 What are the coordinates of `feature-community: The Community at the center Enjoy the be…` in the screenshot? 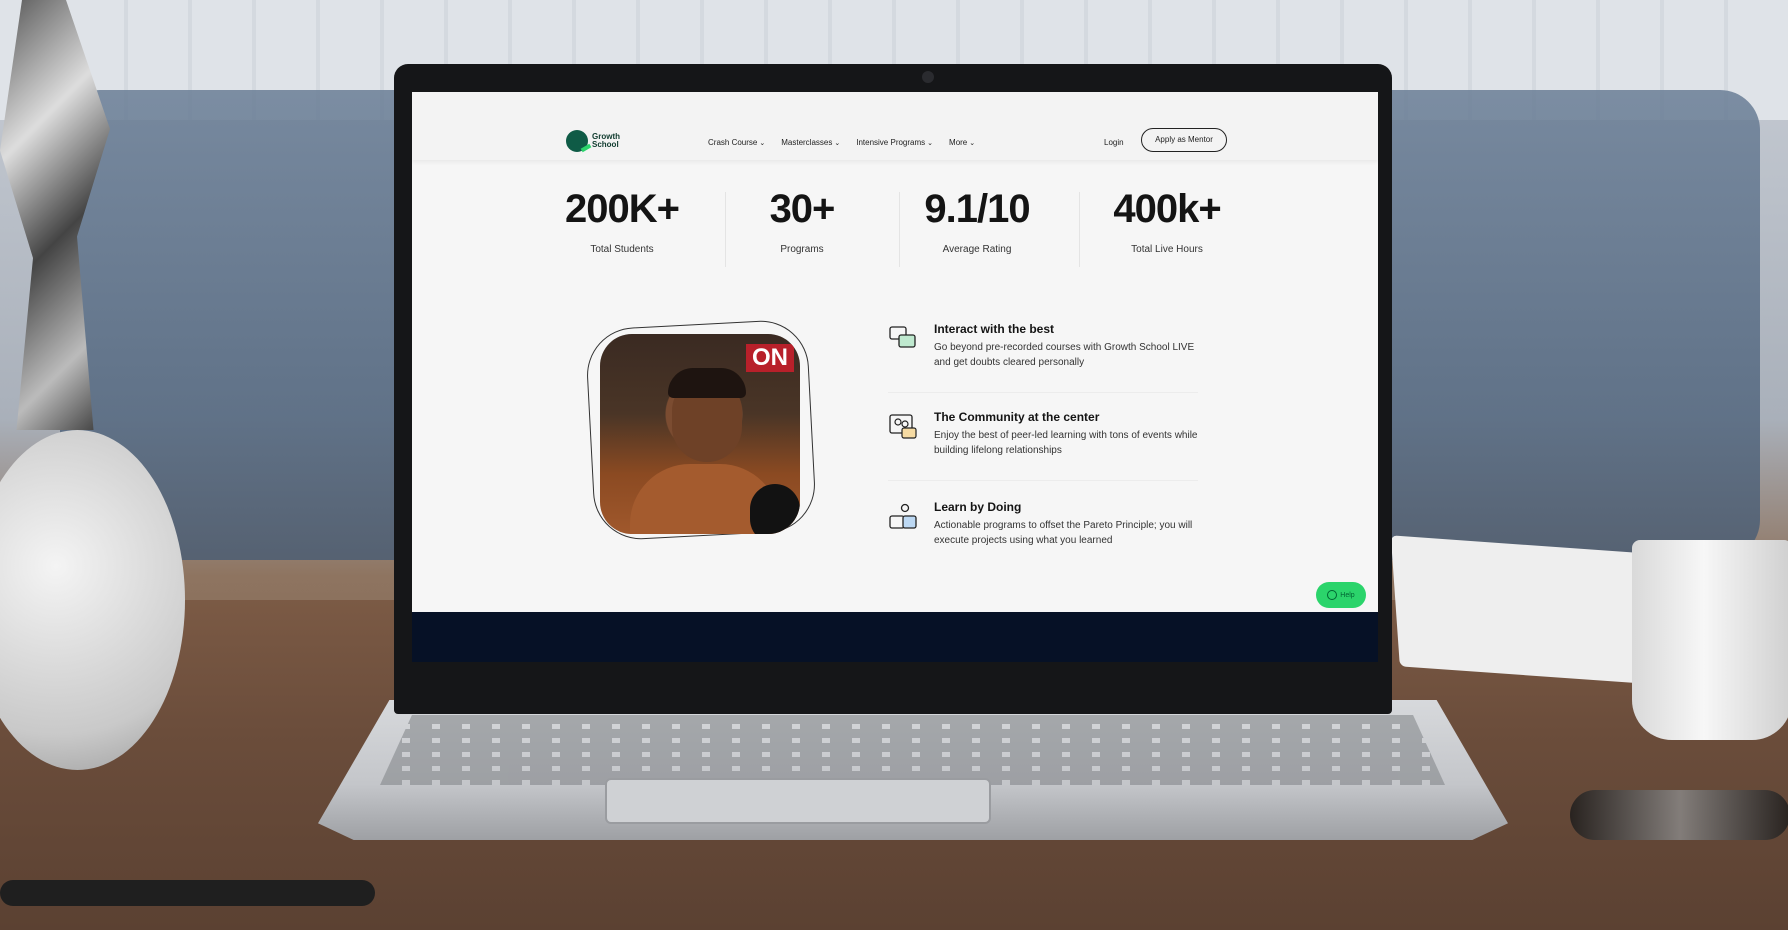 It's located at (1048, 440).